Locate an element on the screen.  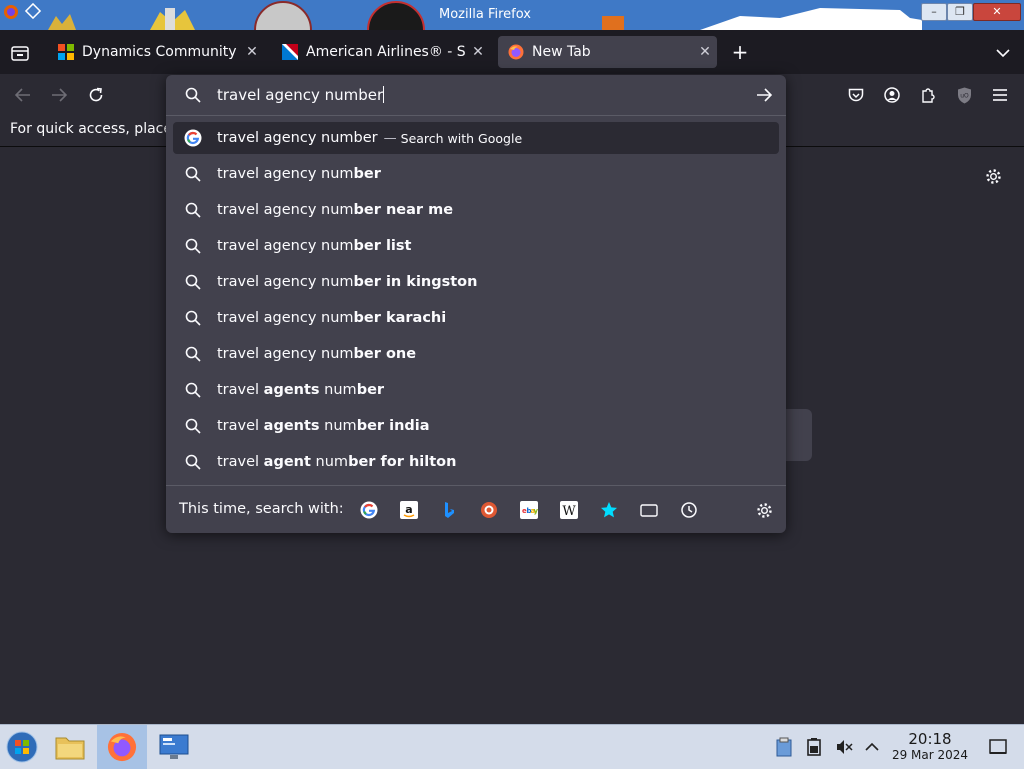
suggestion-row: travel agency number in kingston is located at coordinates (476, 282).